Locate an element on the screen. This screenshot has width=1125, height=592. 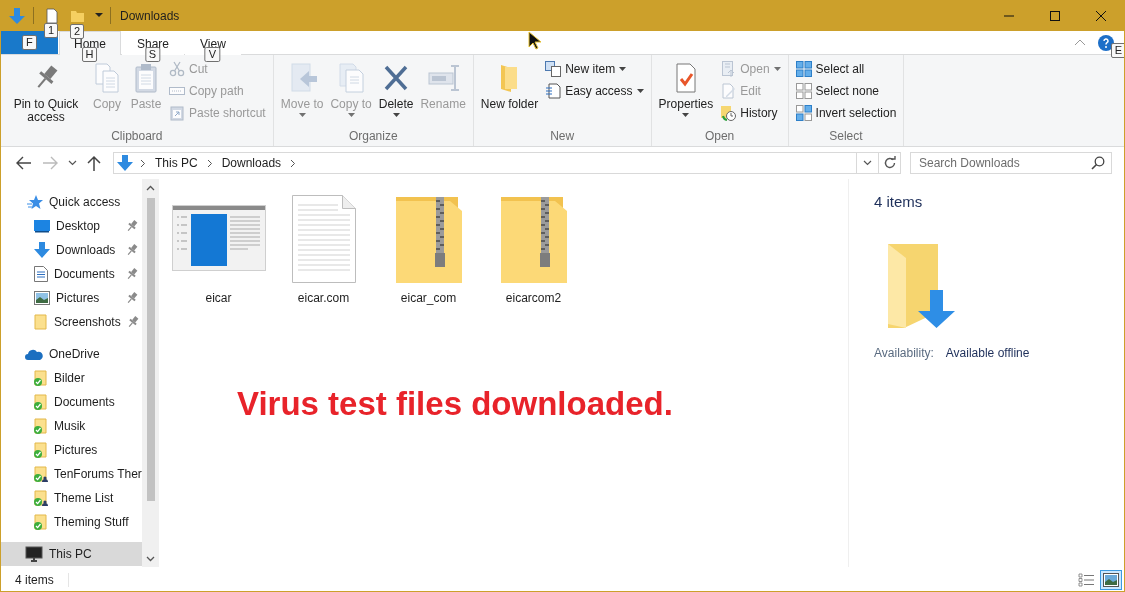
select-all-icon is located at coordinates (803, 69).